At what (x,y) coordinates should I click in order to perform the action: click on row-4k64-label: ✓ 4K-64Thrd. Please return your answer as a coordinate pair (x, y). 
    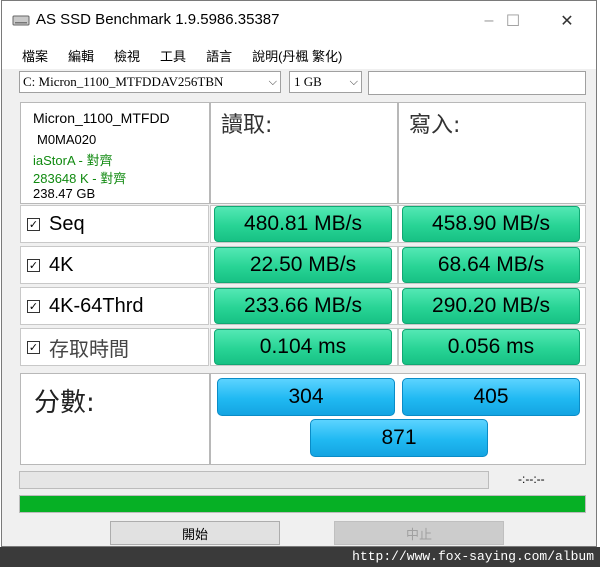
    Looking at the image, I should click on (114, 306).